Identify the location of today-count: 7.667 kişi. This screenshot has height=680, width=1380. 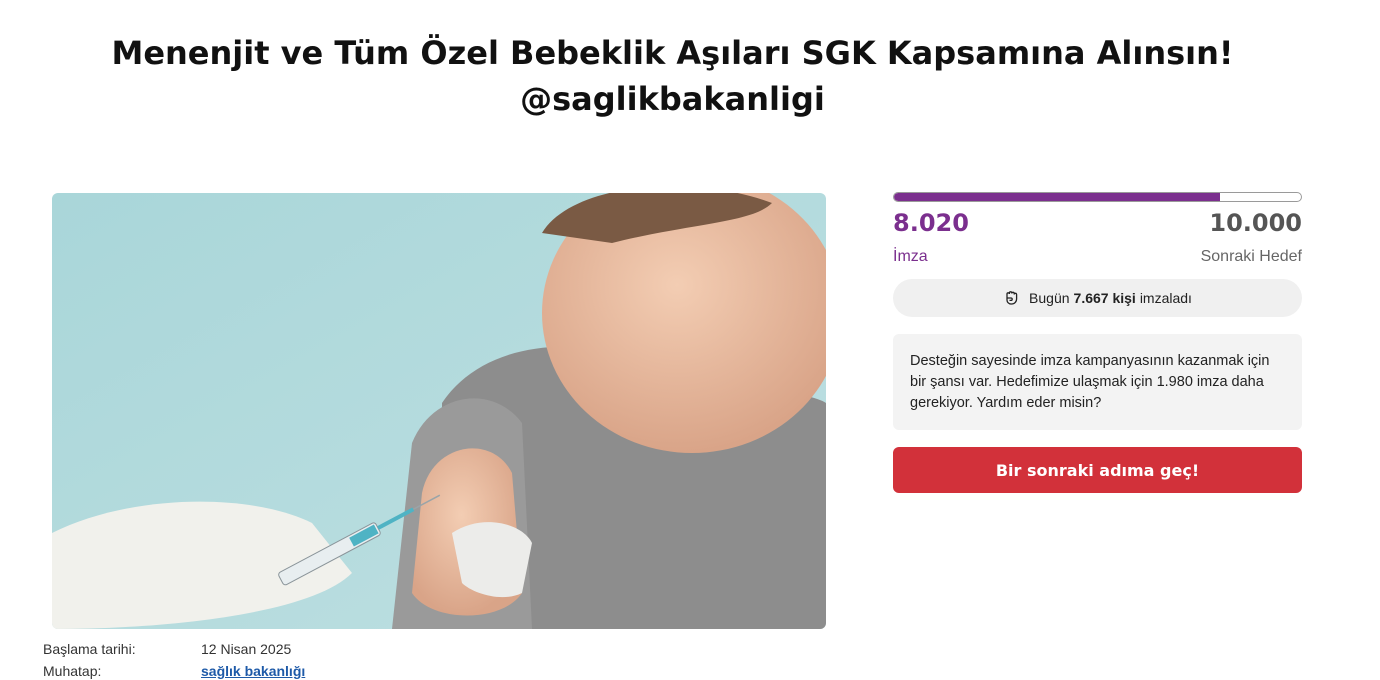
(1104, 298).